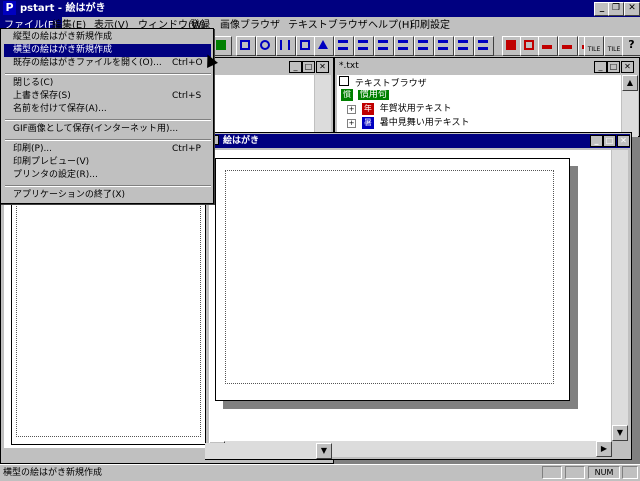  What do you see at coordinates (484, 46) in the screenshot?
I see `layout8-icon` at bounding box center [484, 46].